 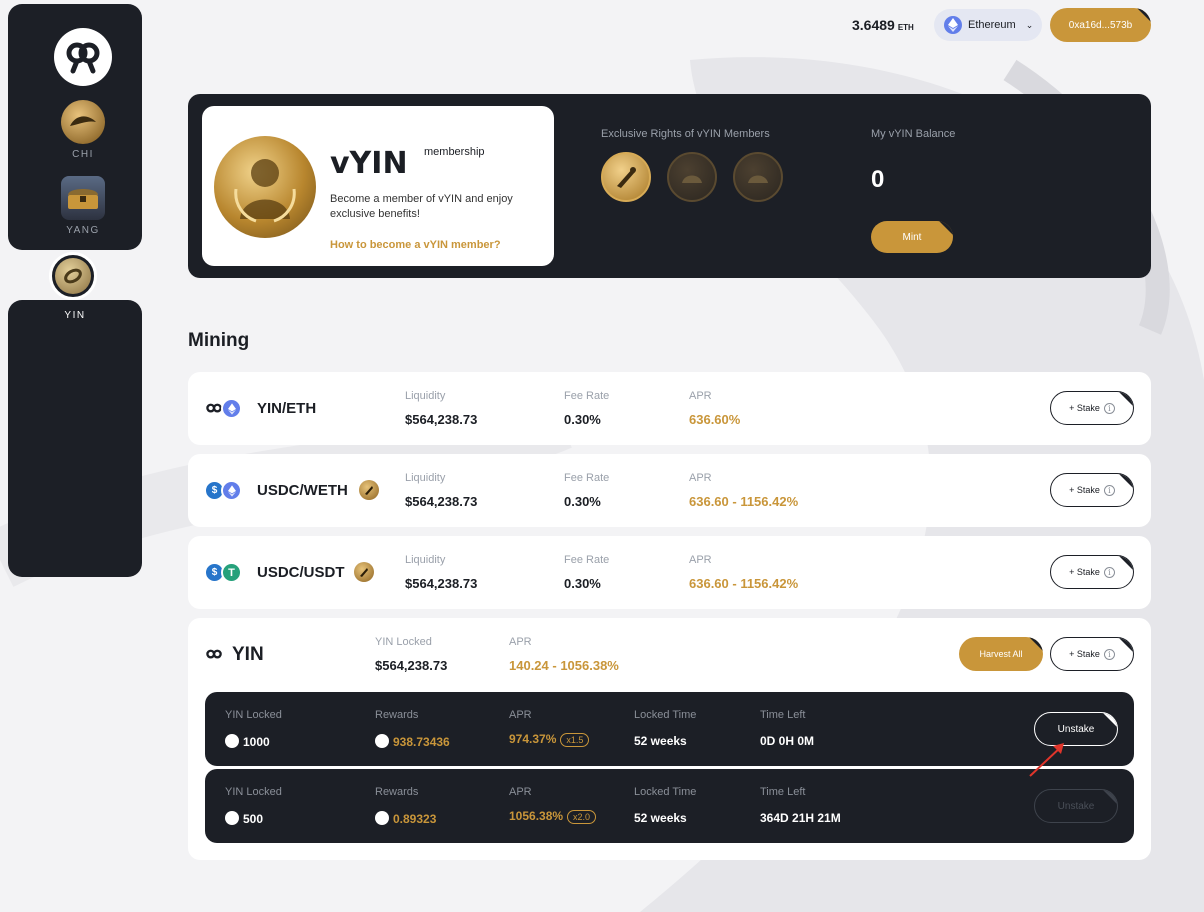 I want to click on sidebar-item-label: CHI, so click(x=83, y=154).